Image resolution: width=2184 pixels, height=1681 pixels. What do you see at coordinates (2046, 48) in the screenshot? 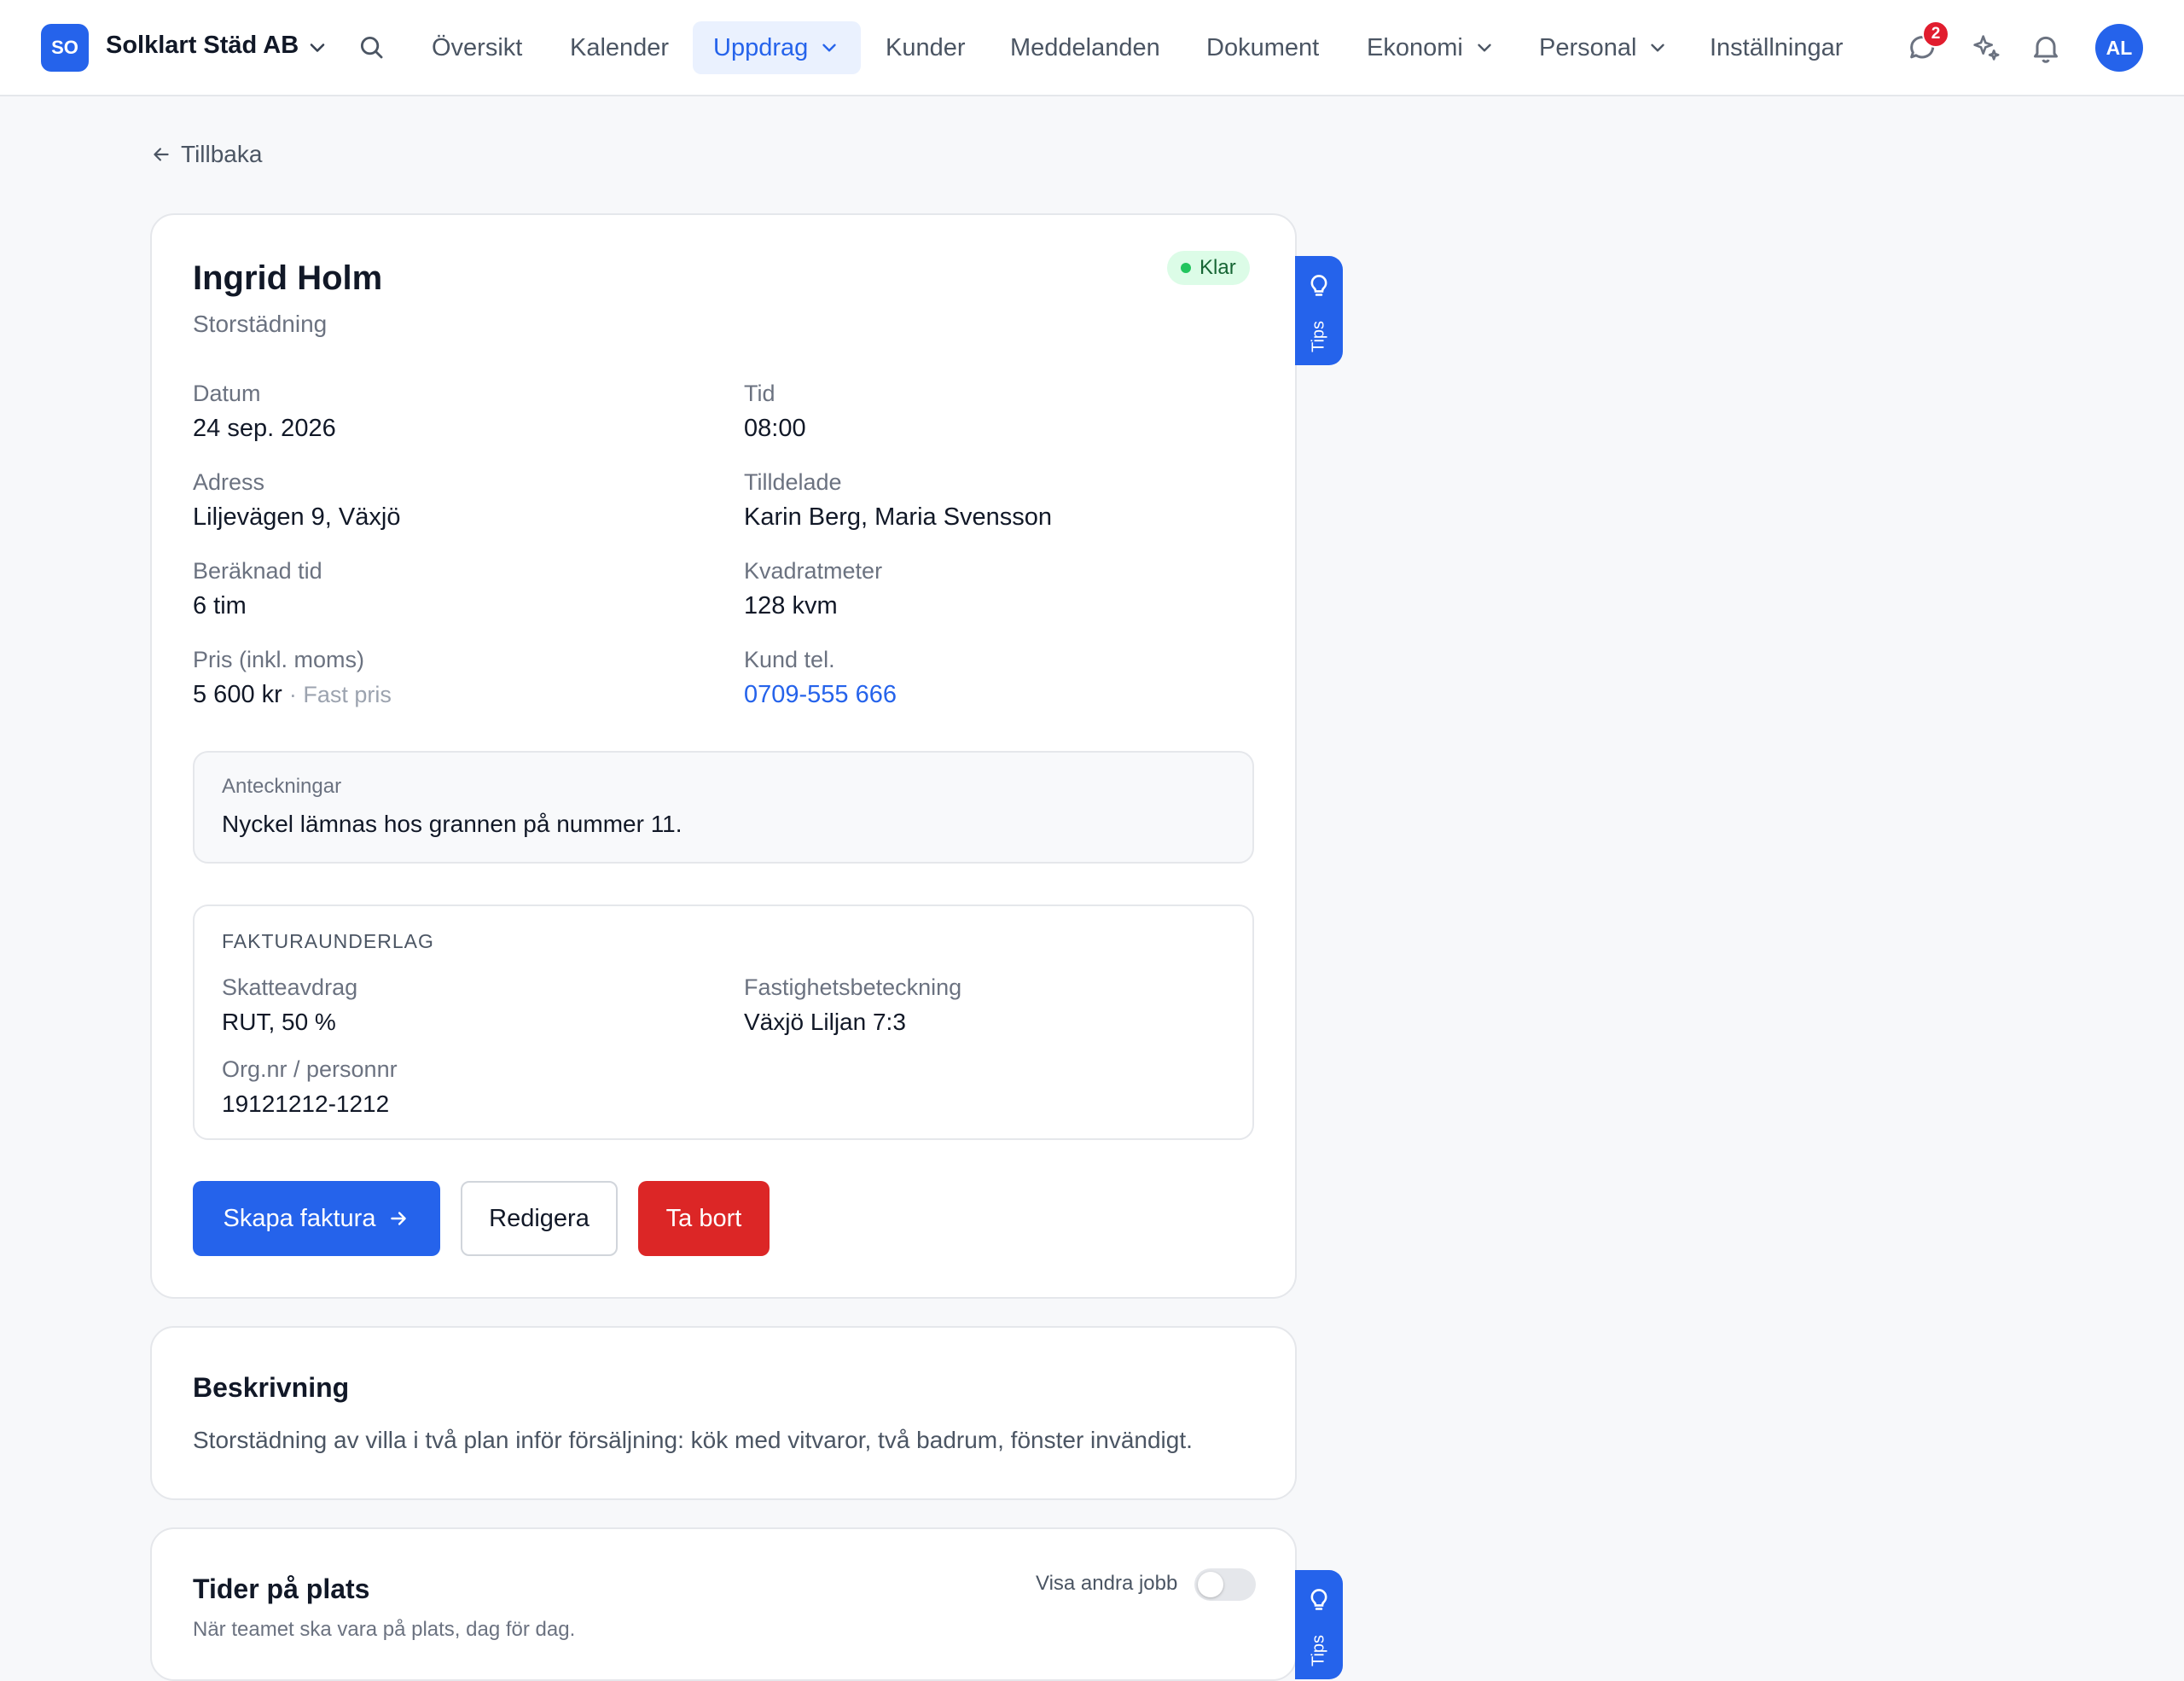
I see `bell-icon` at bounding box center [2046, 48].